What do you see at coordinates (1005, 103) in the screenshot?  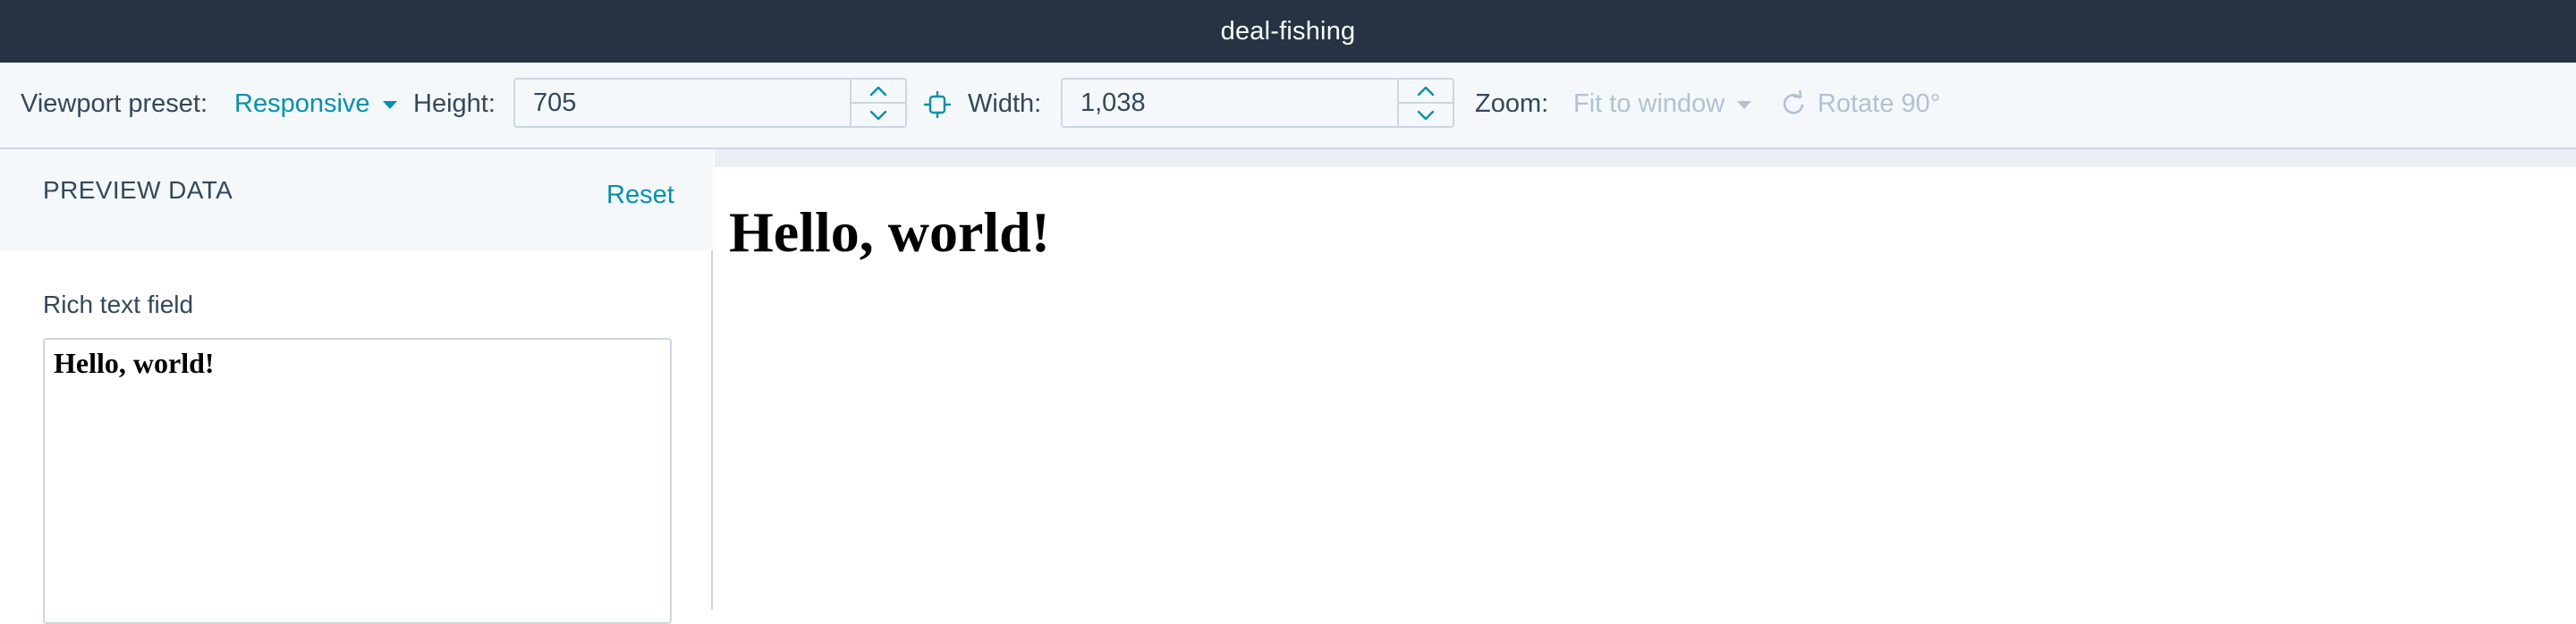 I see `width-label: Width:` at bounding box center [1005, 103].